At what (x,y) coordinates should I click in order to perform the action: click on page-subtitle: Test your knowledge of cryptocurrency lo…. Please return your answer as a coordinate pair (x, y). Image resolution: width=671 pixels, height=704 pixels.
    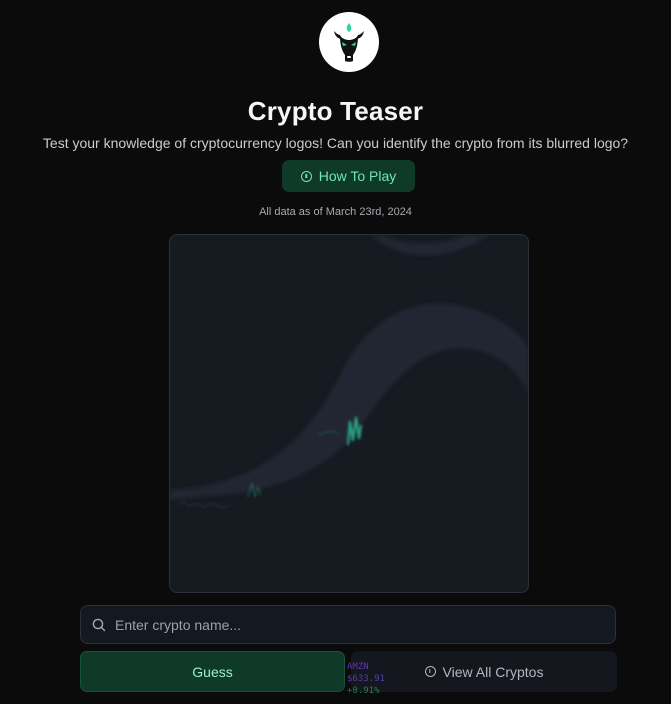
    Looking at the image, I should click on (335, 143).